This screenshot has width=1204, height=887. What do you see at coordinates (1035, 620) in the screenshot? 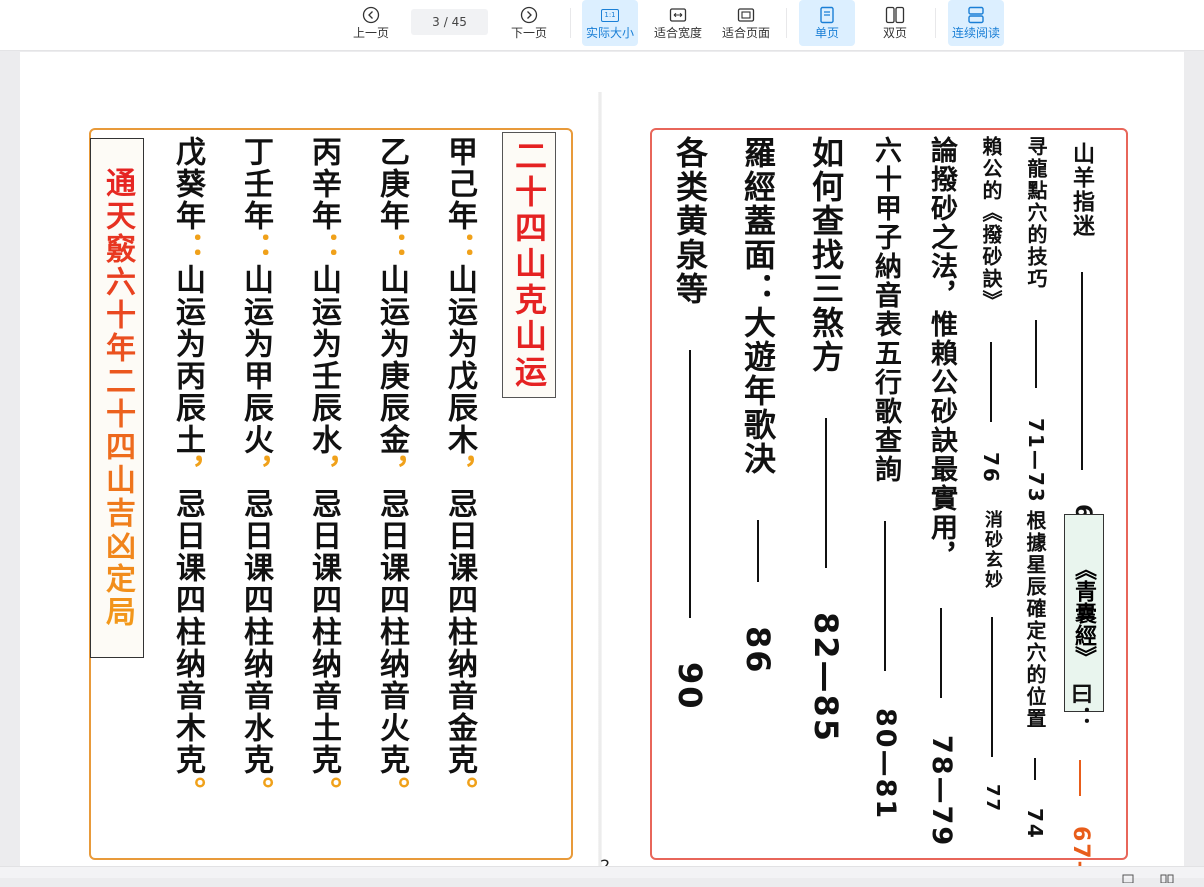
I see `toc-text: 根據星辰確定穴的位置` at bounding box center [1035, 620].